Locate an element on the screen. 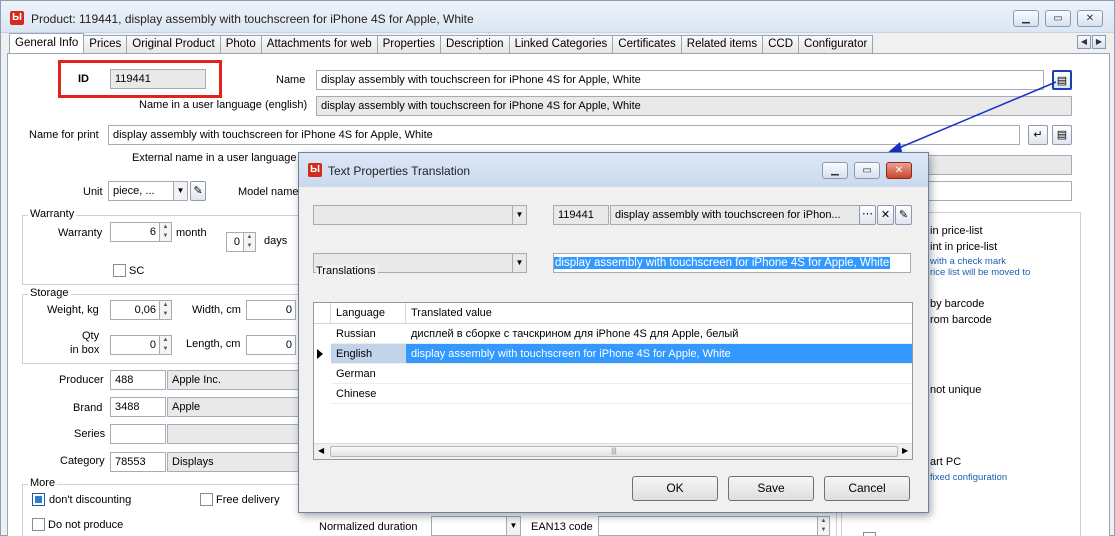 The width and height of the screenshot is (1115, 536). grid-header-value: Translated value is located at coordinates (659, 313).